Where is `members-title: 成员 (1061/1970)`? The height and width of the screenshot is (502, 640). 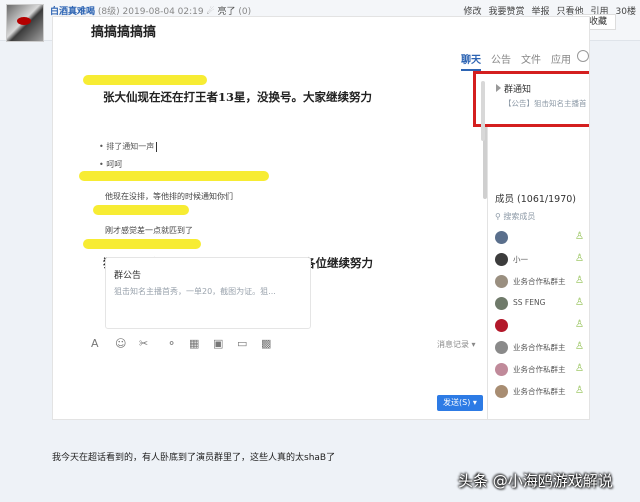 members-title: 成员 (1061/1970) is located at coordinates (535, 199).